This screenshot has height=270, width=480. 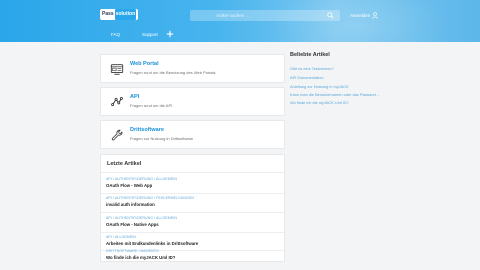 I want to click on category-title: API, so click(x=135, y=97).